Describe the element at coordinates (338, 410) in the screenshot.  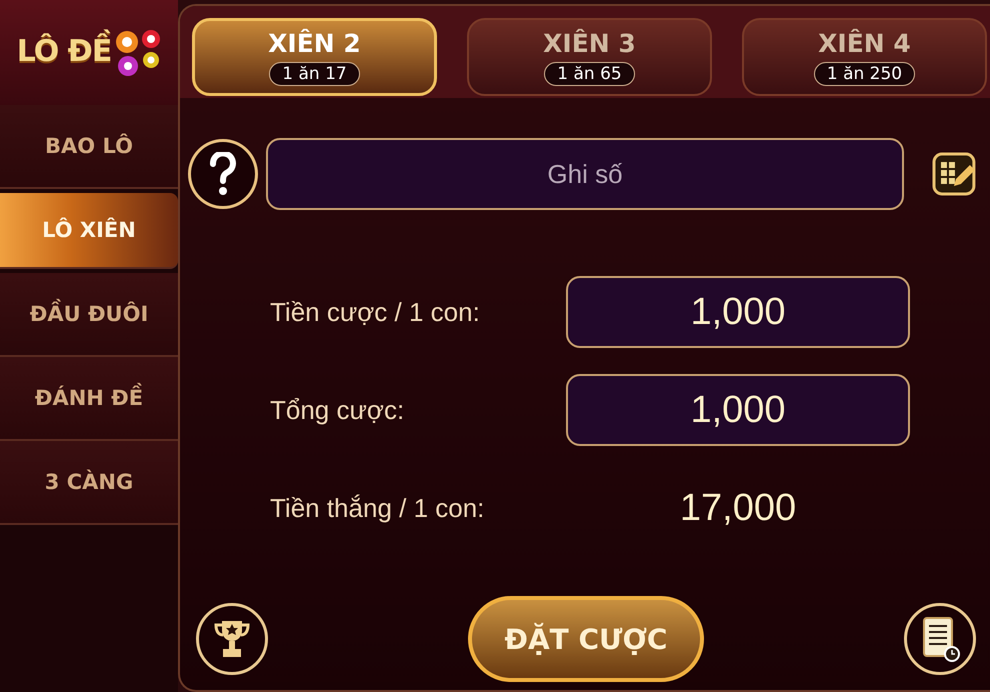
I see `row-label: Tổng cược:` at that location.